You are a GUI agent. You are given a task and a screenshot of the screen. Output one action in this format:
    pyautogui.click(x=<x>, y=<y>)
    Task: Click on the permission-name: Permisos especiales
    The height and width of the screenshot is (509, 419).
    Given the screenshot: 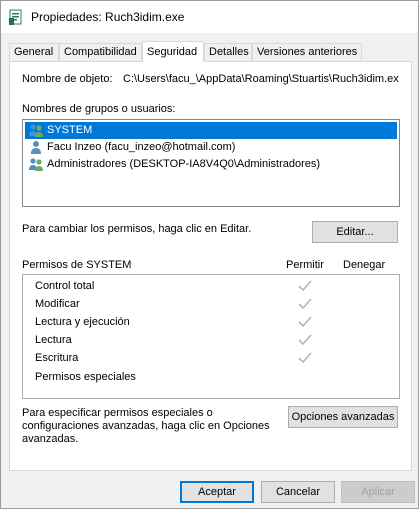 What is the action you would take?
    pyautogui.click(x=85, y=377)
    